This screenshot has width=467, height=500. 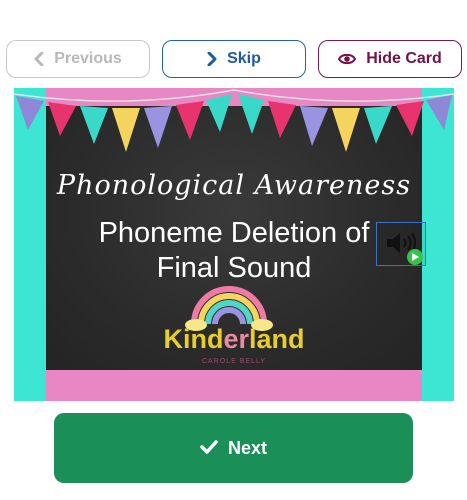 What do you see at coordinates (234, 339) in the screenshot?
I see `brand-logo-text: Kinderland` at bounding box center [234, 339].